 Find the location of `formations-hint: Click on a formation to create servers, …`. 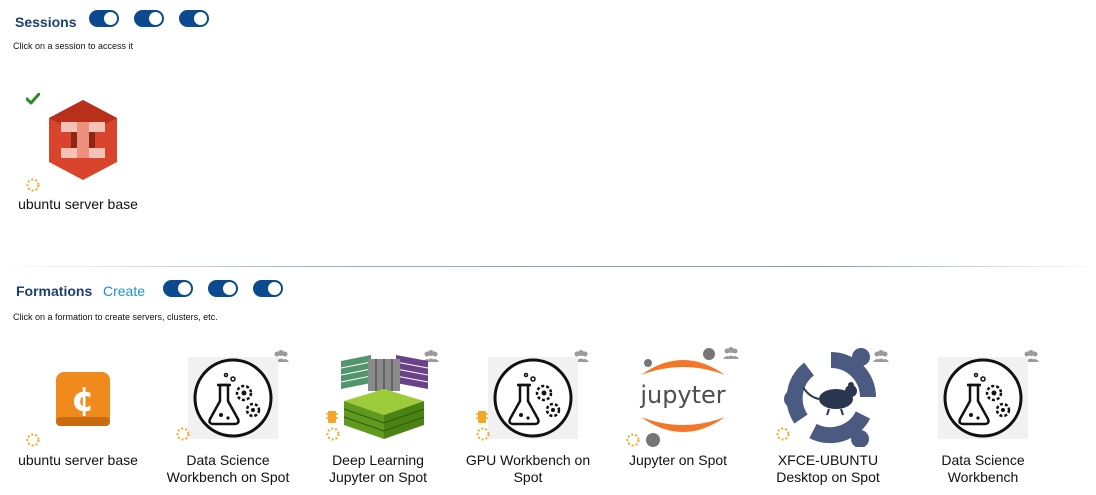

formations-hint: Click on a formation to create servers, … is located at coordinates (115, 317).